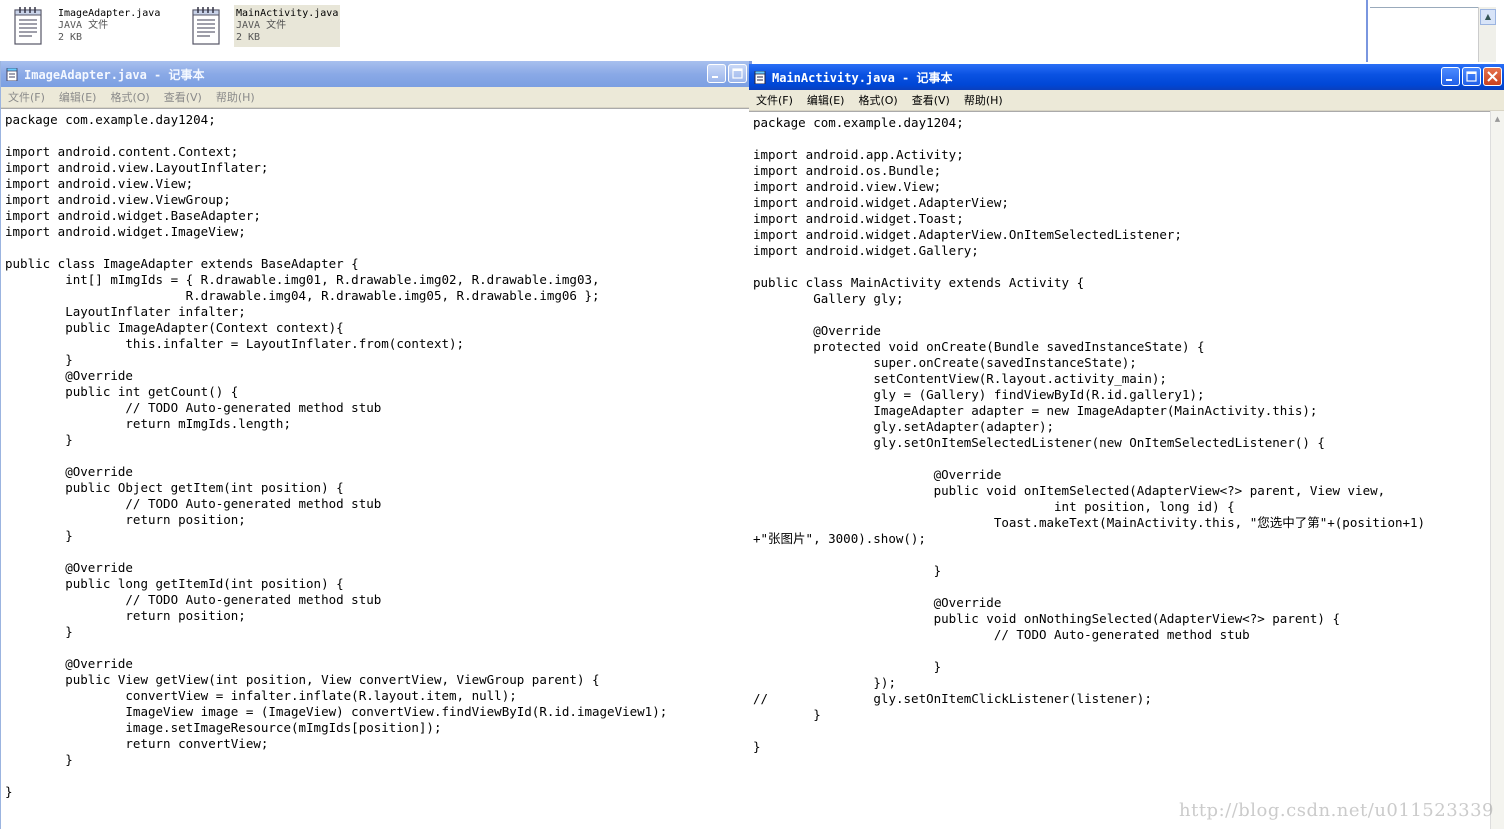  Describe the element at coordinates (287, 26) in the screenshot. I see `file-meta: MainActivity.java JAVA 文件 2 KB` at that location.